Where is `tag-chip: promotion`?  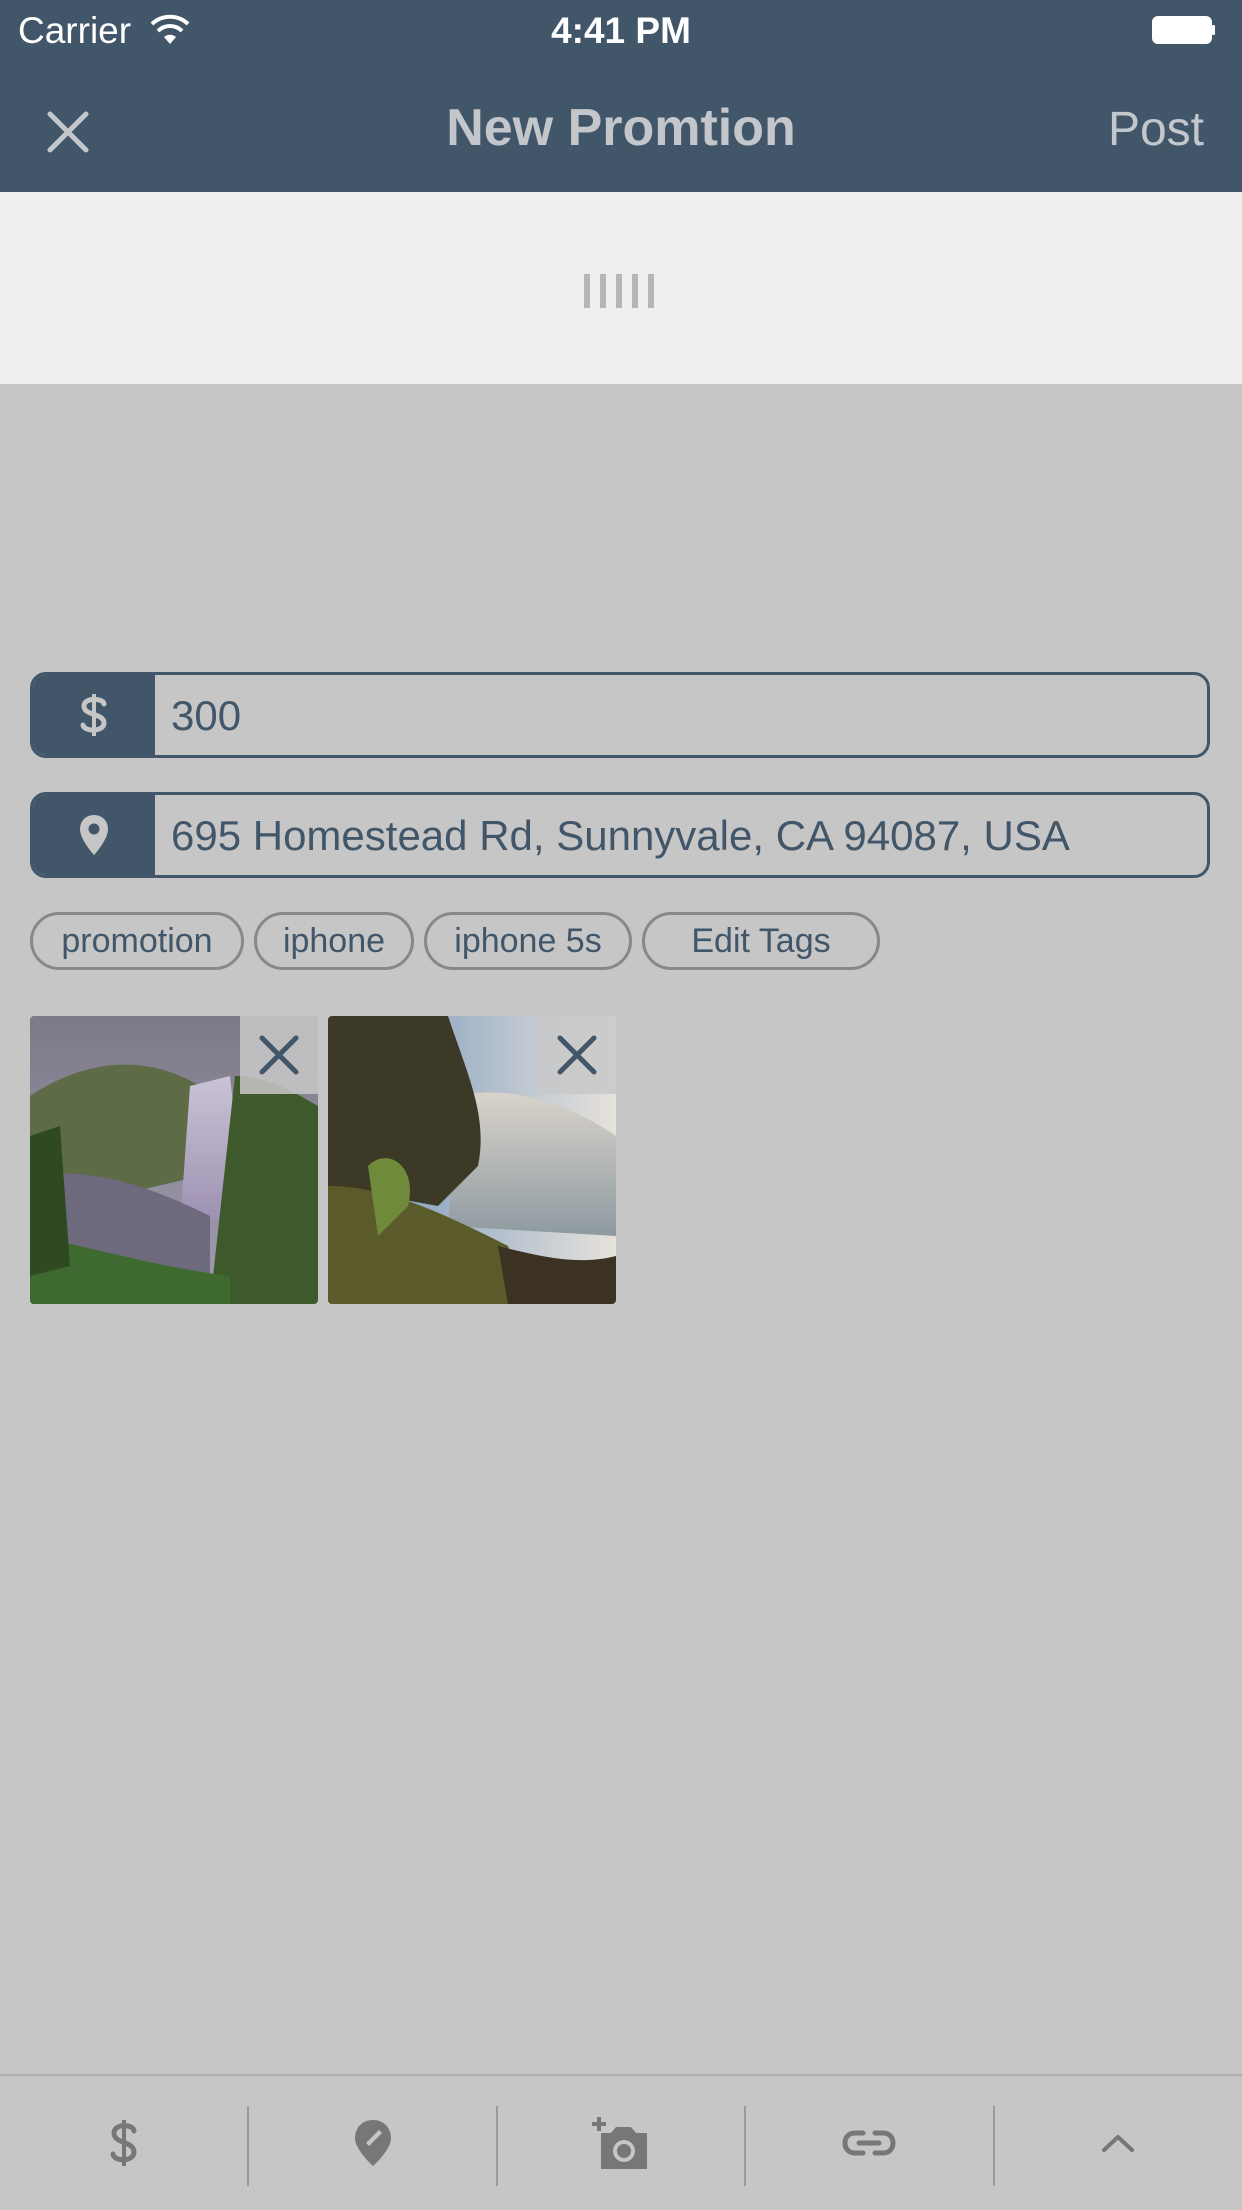 tag-chip: promotion is located at coordinates (137, 941).